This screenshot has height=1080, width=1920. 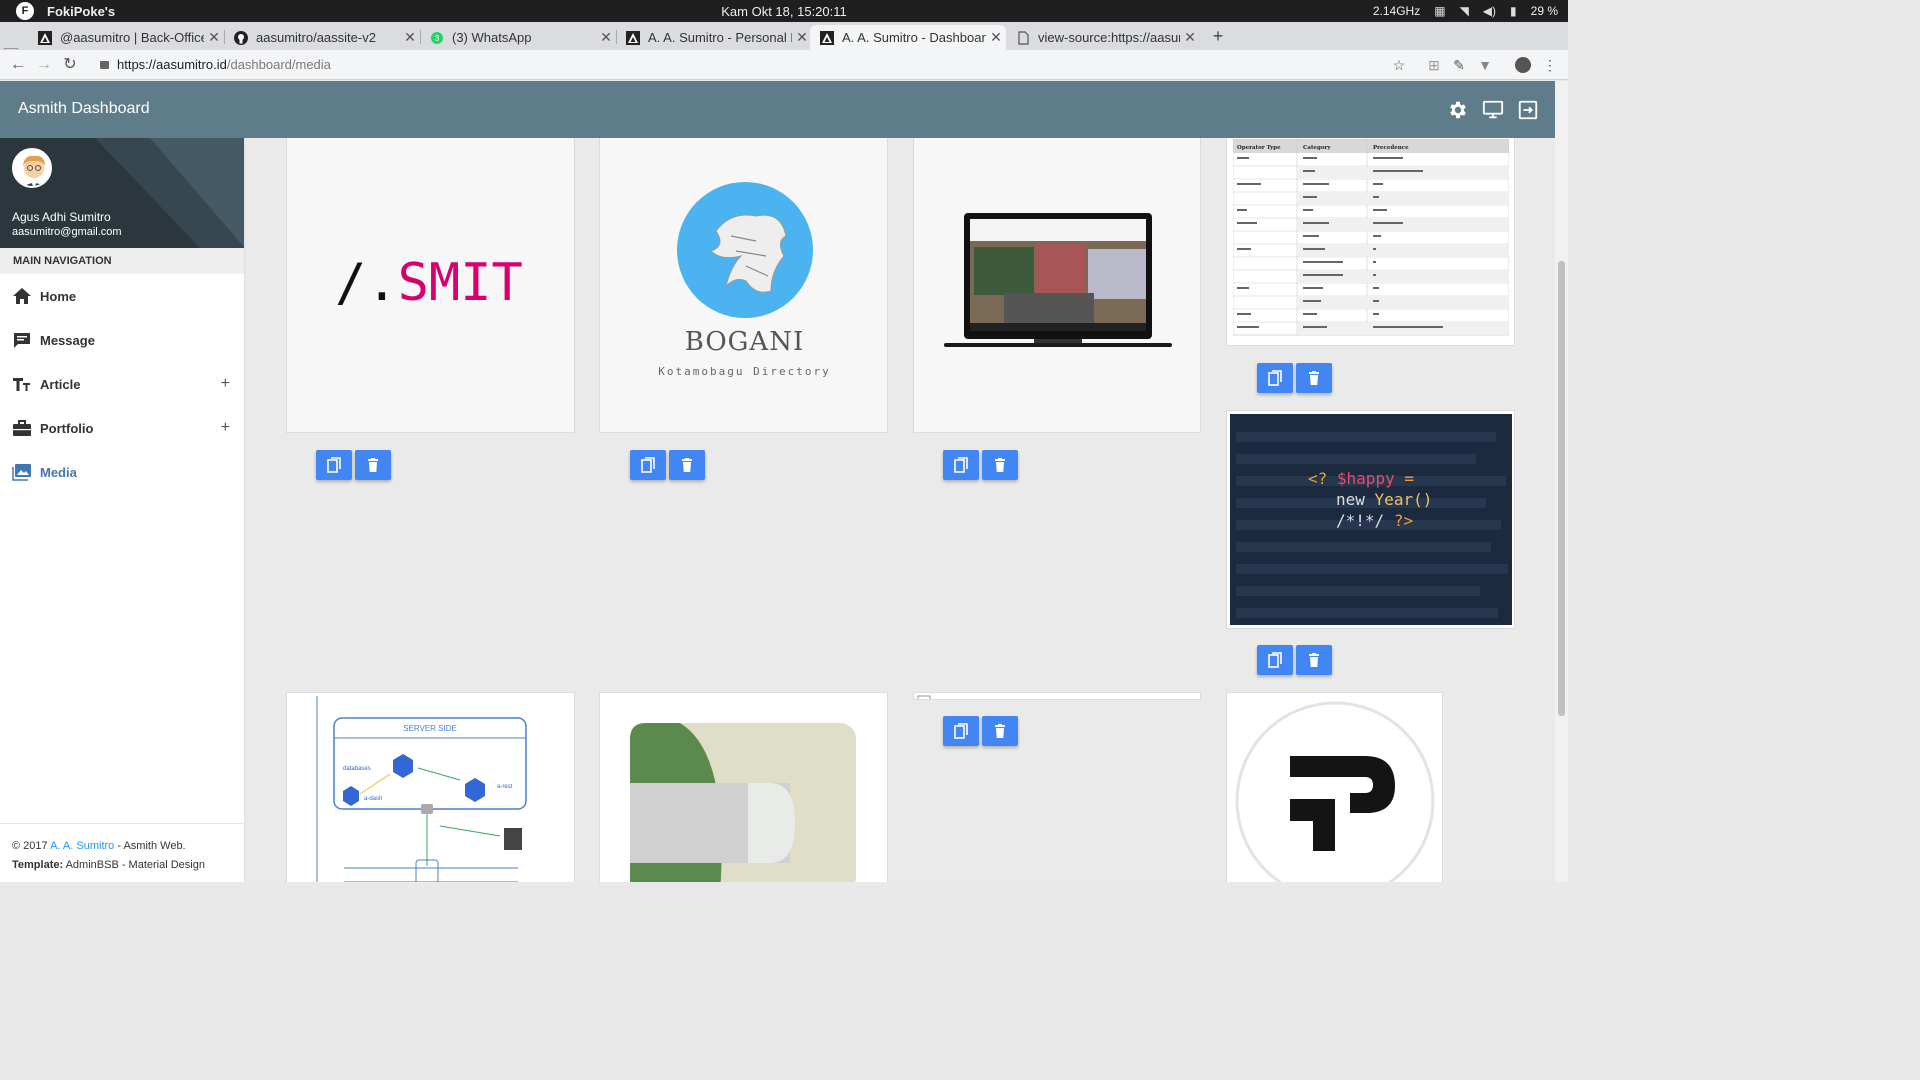 I want to click on os-tray: 2.14GHz ▦ ◥ ◀) ▮ 29 %, so click(x=1465, y=11).